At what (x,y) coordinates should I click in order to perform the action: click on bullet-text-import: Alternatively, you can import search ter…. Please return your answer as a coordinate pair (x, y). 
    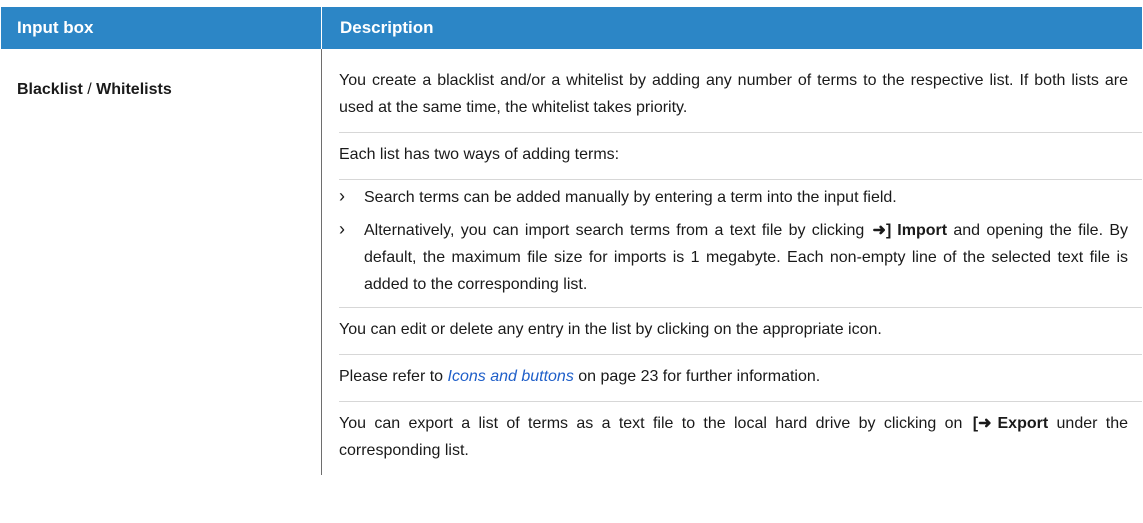
    Looking at the image, I should click on (746, 257).